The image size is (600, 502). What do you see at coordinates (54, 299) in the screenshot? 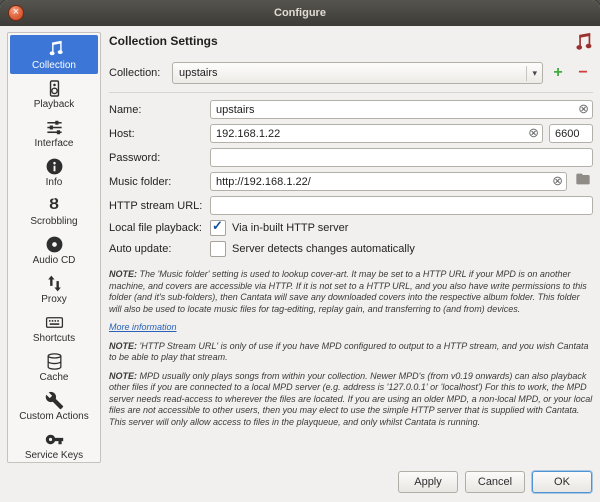
I see `sidebar-item-label: Proxy` at bounding box center [54, 299].